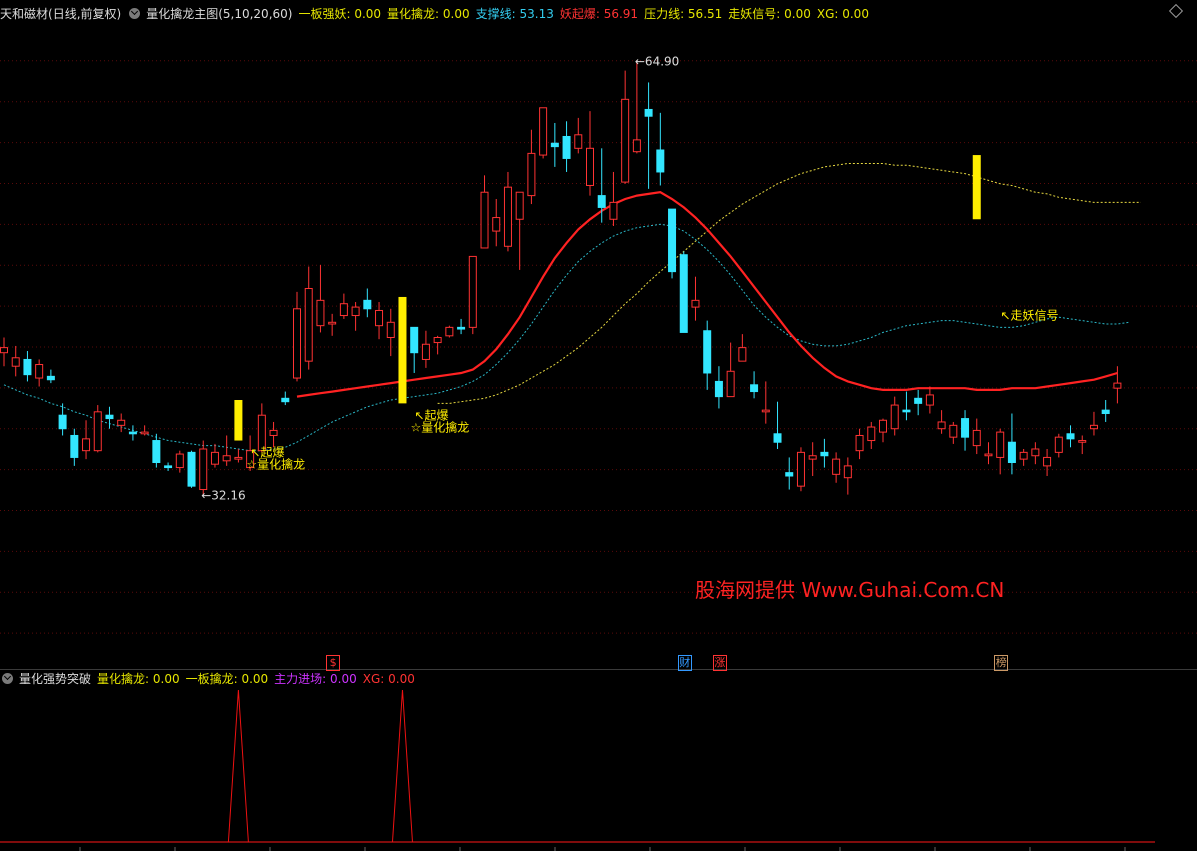 This screenshot has width=1197, height=851. I want to click on sub-peak-line, so click(238, 766).